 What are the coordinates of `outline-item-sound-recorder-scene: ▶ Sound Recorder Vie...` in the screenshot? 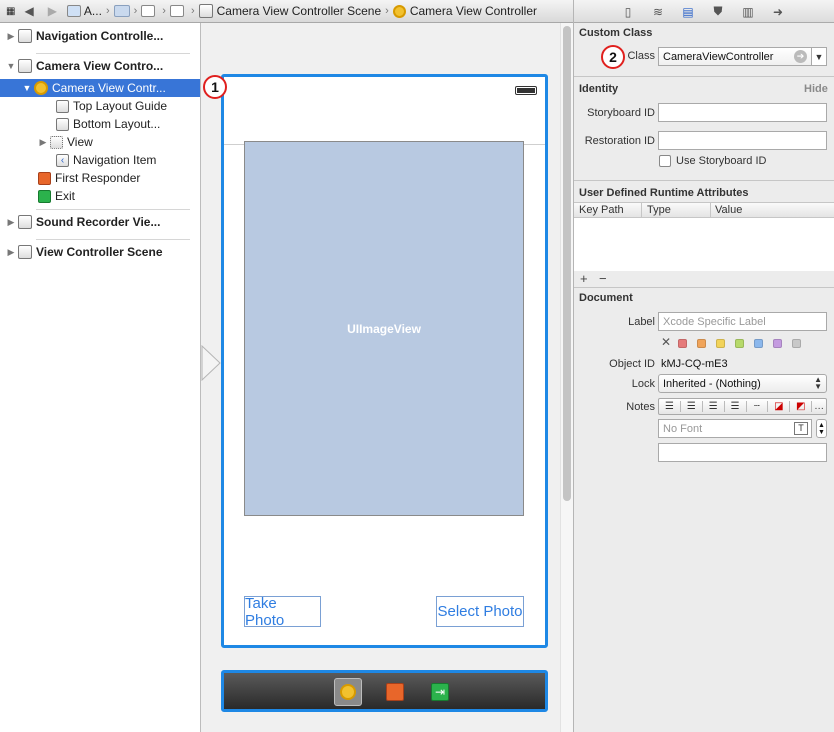 It's located at (100, 222).